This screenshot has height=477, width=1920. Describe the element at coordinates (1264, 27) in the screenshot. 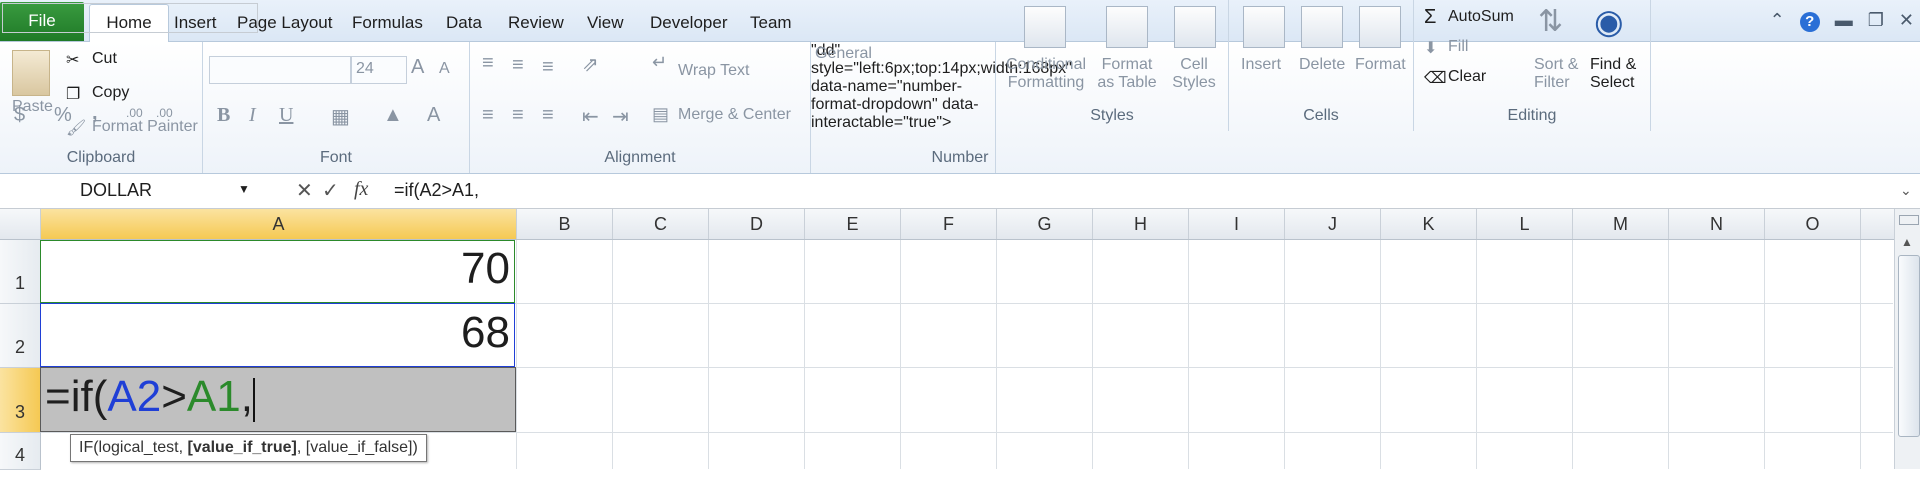

I see `insert-cells-icon` at that location.